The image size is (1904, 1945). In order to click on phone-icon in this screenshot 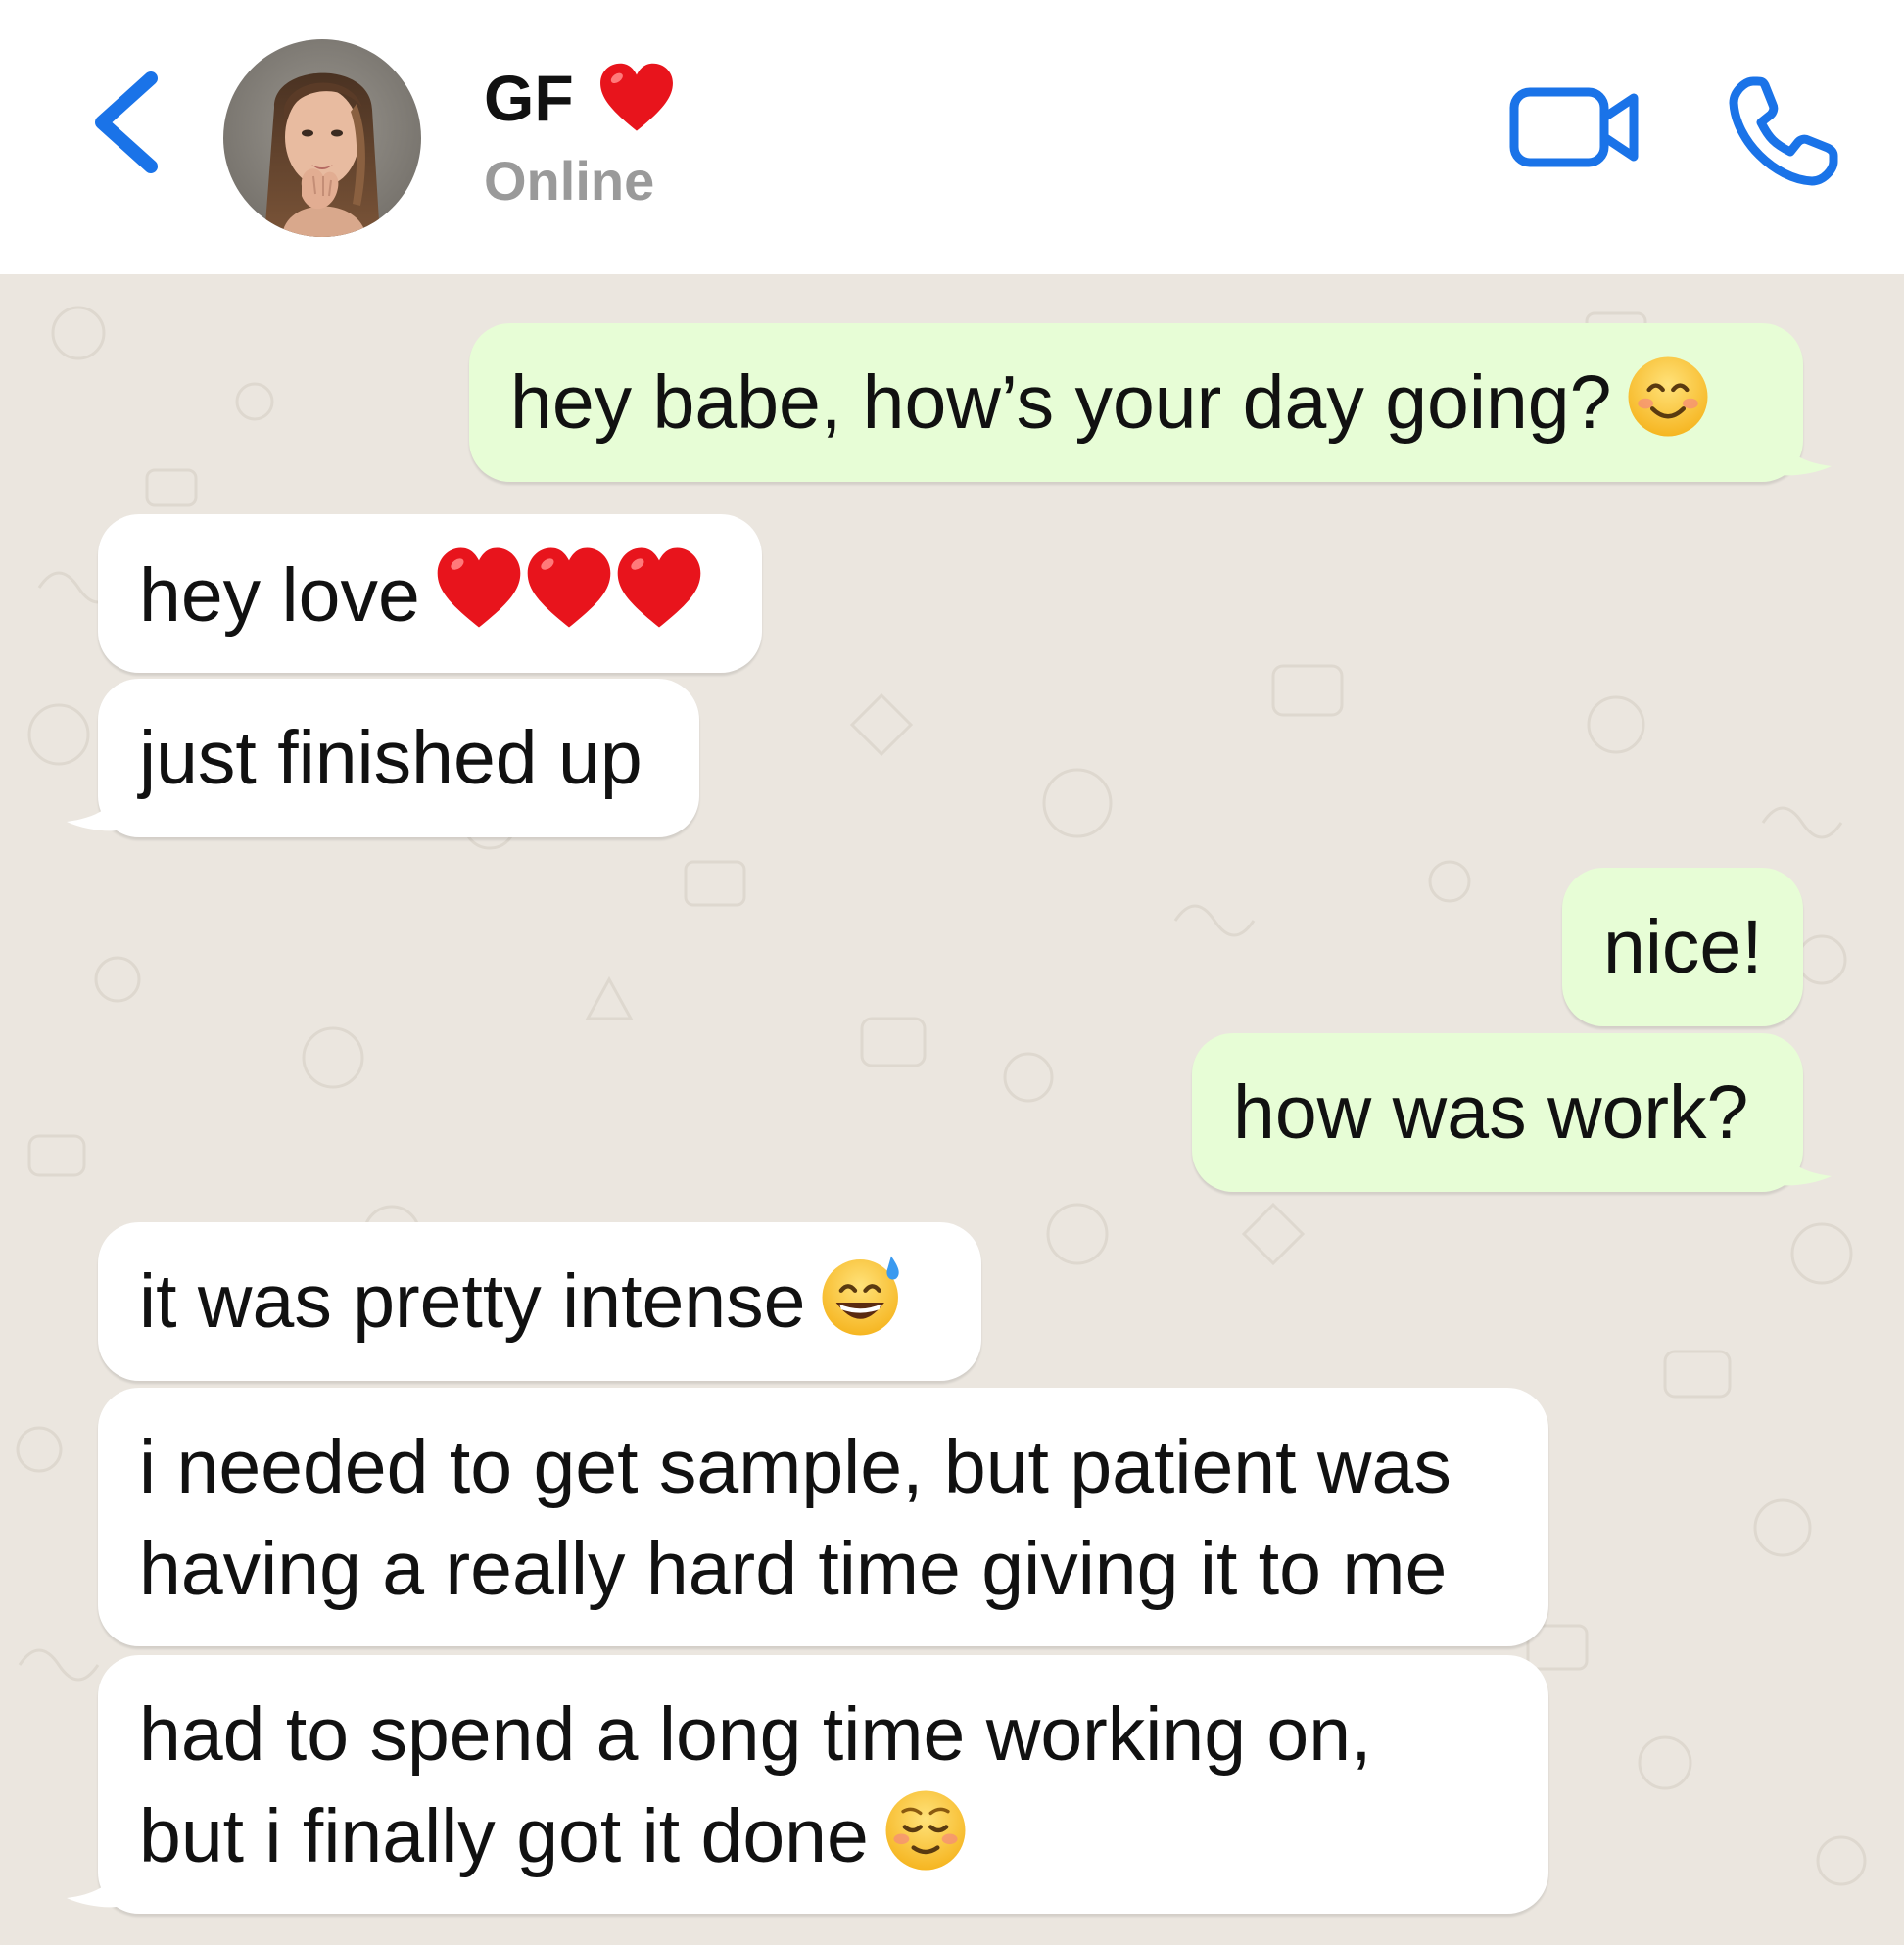, I will do `click(1783, 131)`.